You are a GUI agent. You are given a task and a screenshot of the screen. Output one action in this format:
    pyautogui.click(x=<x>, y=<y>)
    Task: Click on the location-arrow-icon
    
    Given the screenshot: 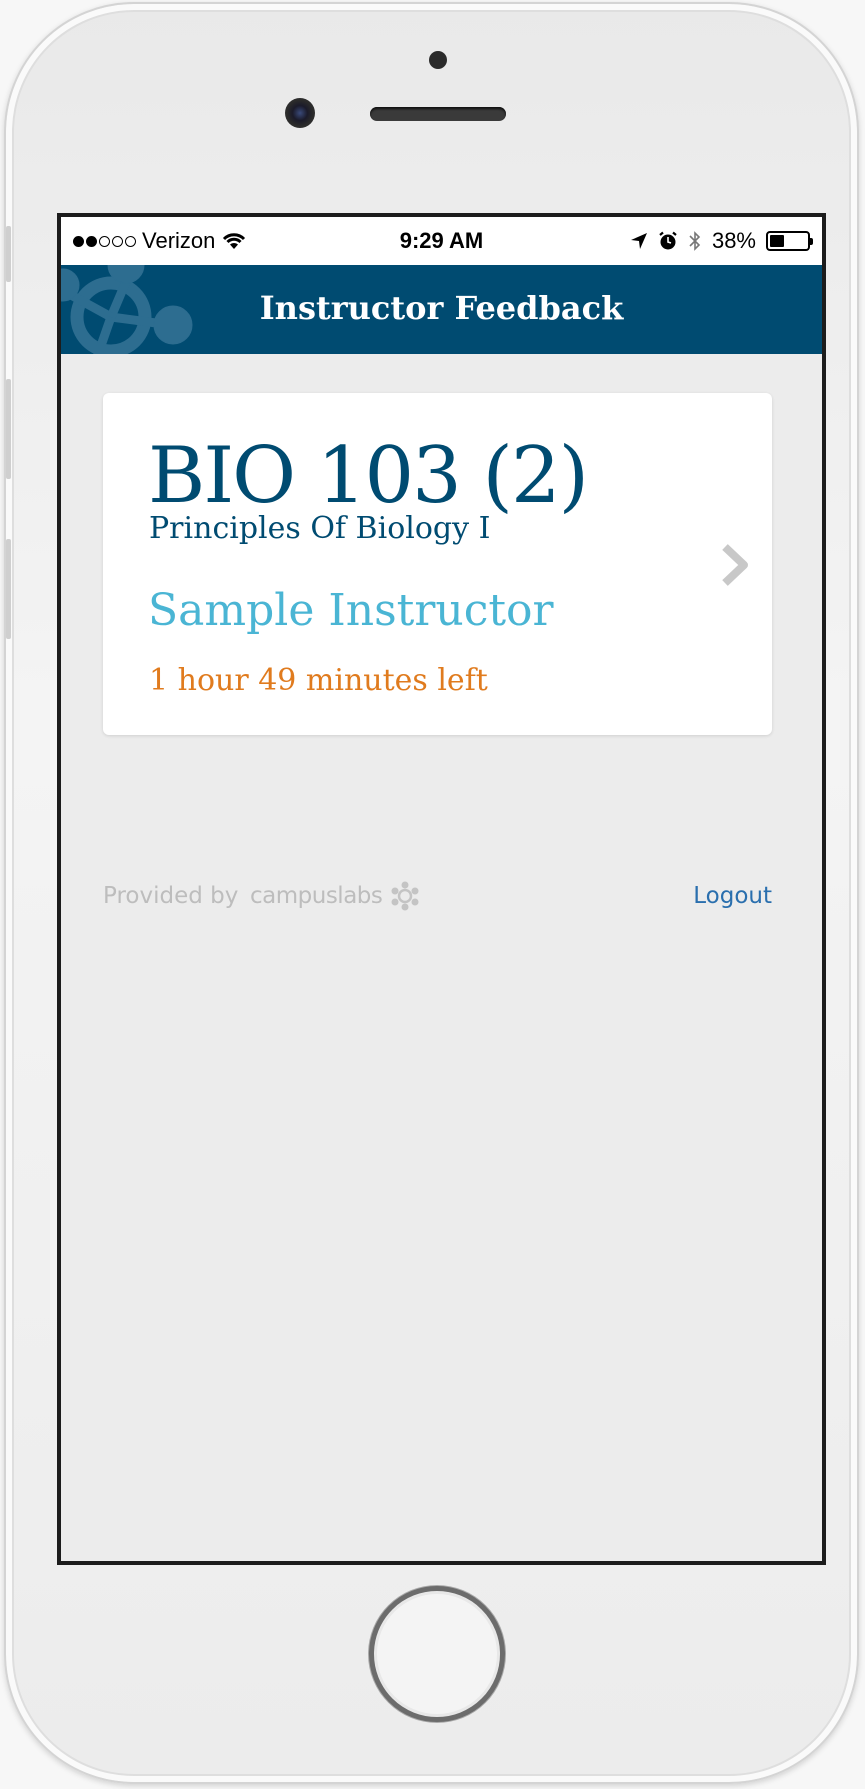 What is the action you would take?
    pyautogui.click(x=638, y=241)
    